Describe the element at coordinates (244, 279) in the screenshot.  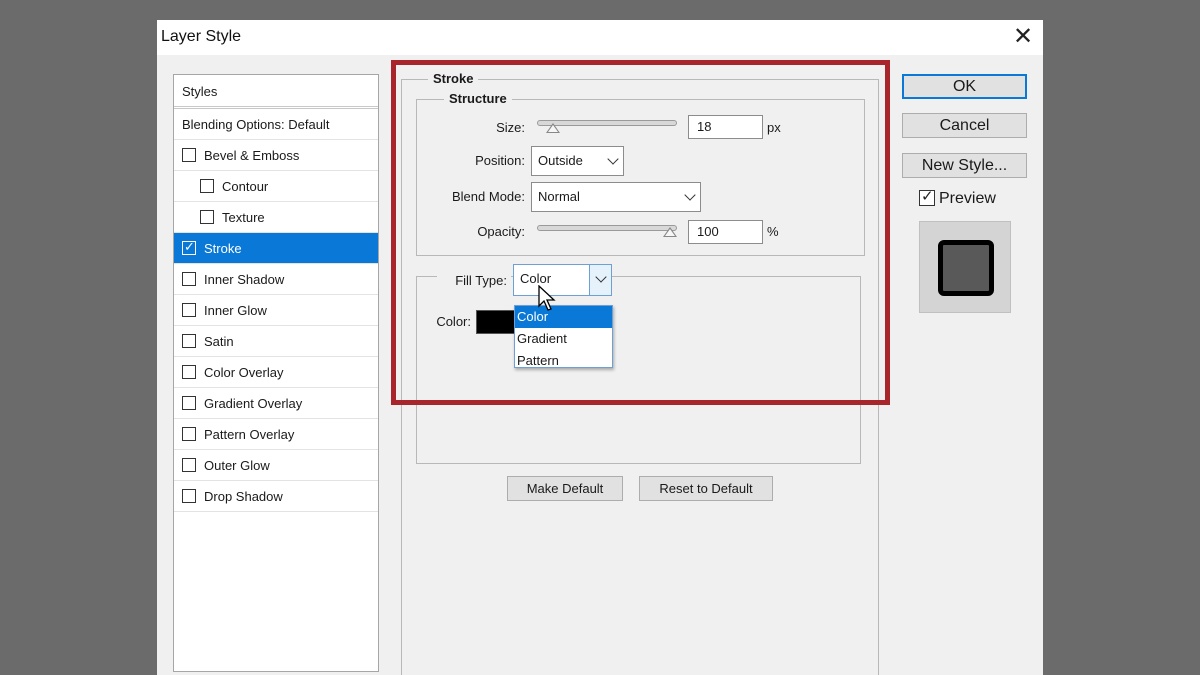
I see `style-item-label: Inner Shadow` at that location.